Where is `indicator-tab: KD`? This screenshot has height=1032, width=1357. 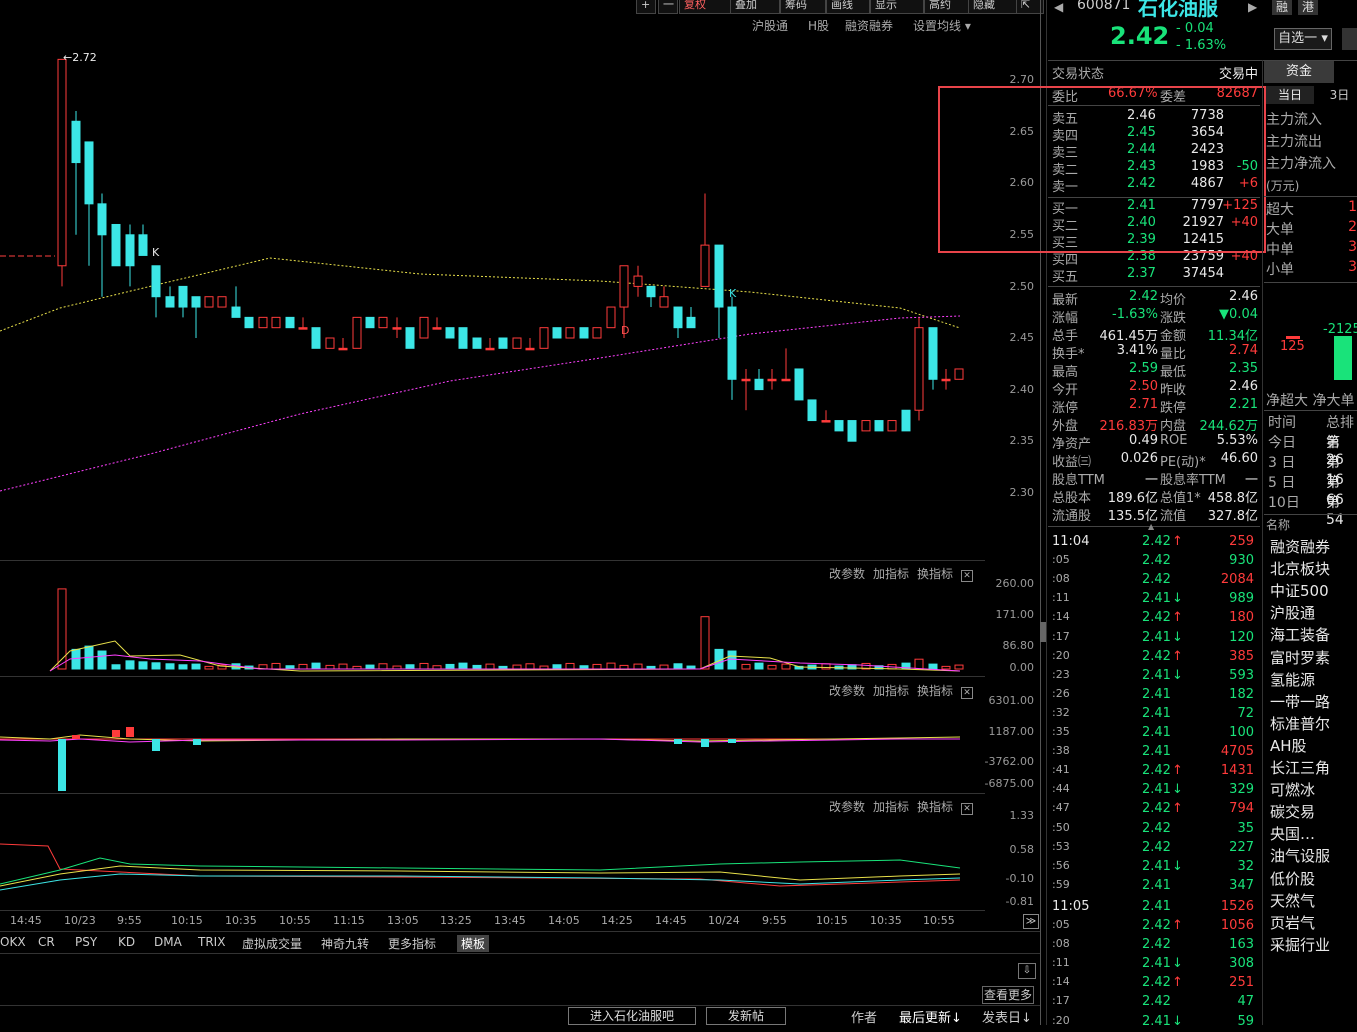
indicator-tab: KD is located at coordinates (126, 942).